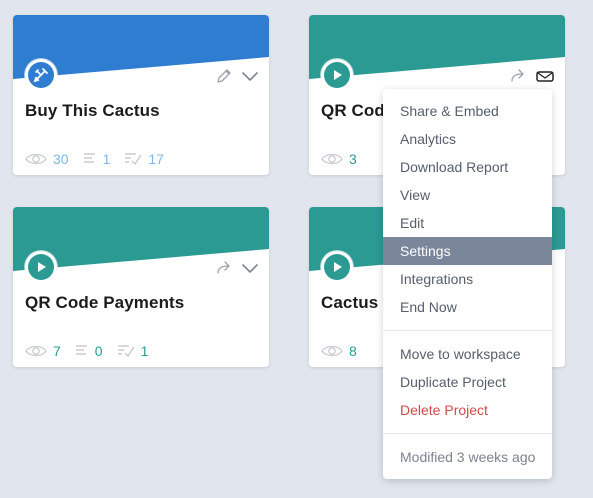 The image size is (593, 498). I want to click on views-stat: 7, so click(43, 351).